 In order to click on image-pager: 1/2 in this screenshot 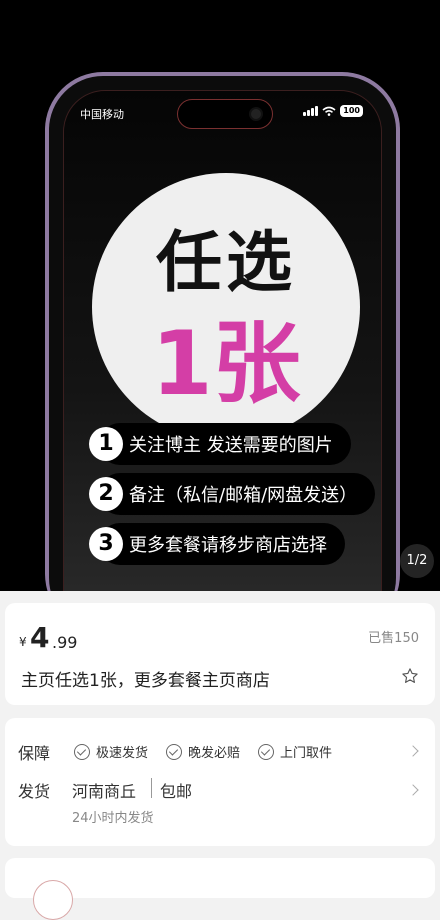, I will do `click(417, 561)`.